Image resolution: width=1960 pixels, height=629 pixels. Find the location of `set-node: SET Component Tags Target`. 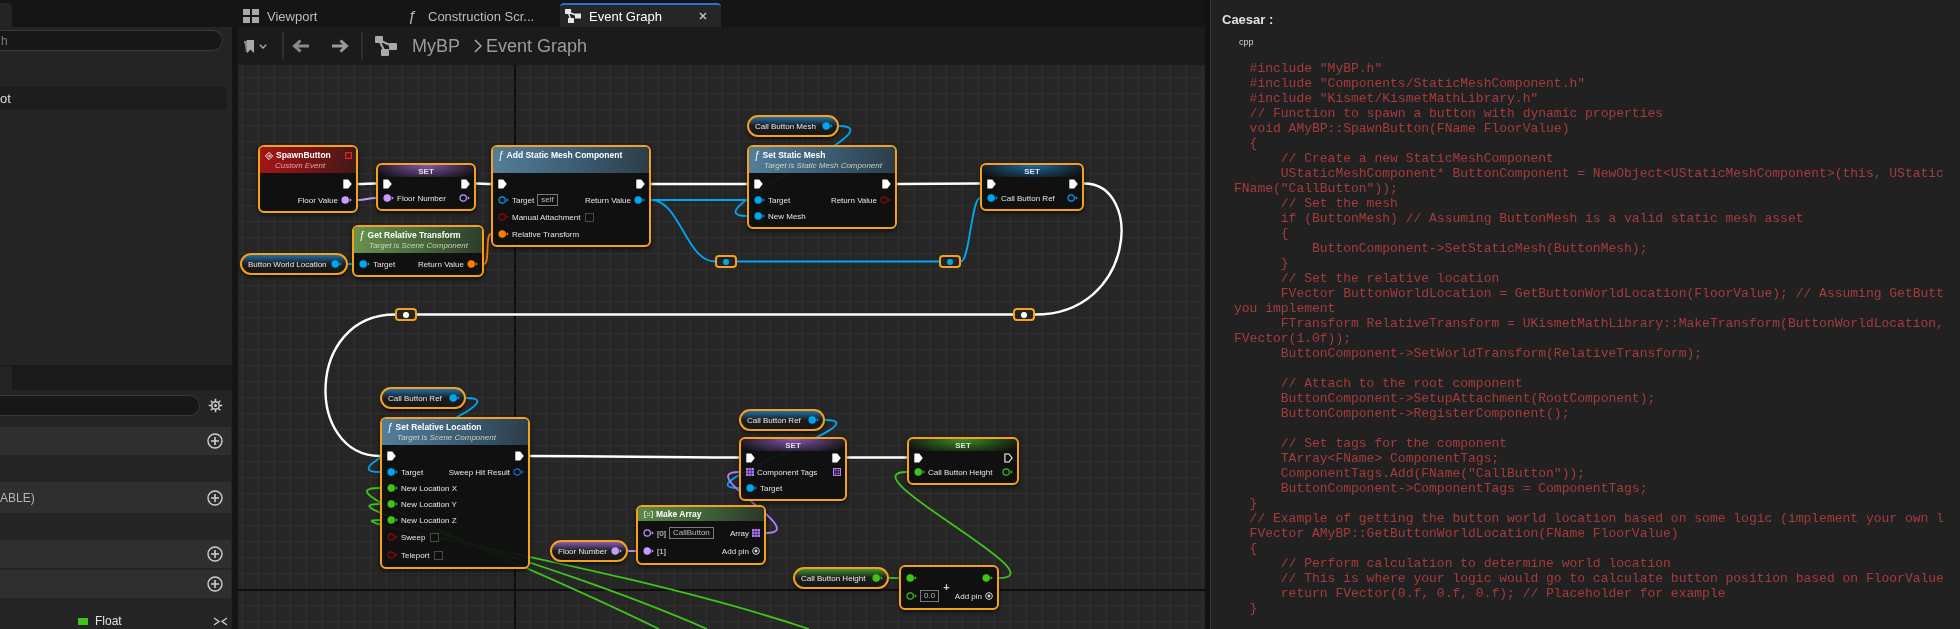

set-node: SET Component Tags Target is located at coordinates (793, 469).